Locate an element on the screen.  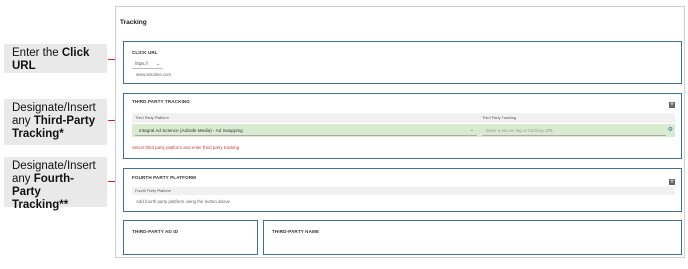
gear-icon: ⚙ is located at coordinates (670, 130).